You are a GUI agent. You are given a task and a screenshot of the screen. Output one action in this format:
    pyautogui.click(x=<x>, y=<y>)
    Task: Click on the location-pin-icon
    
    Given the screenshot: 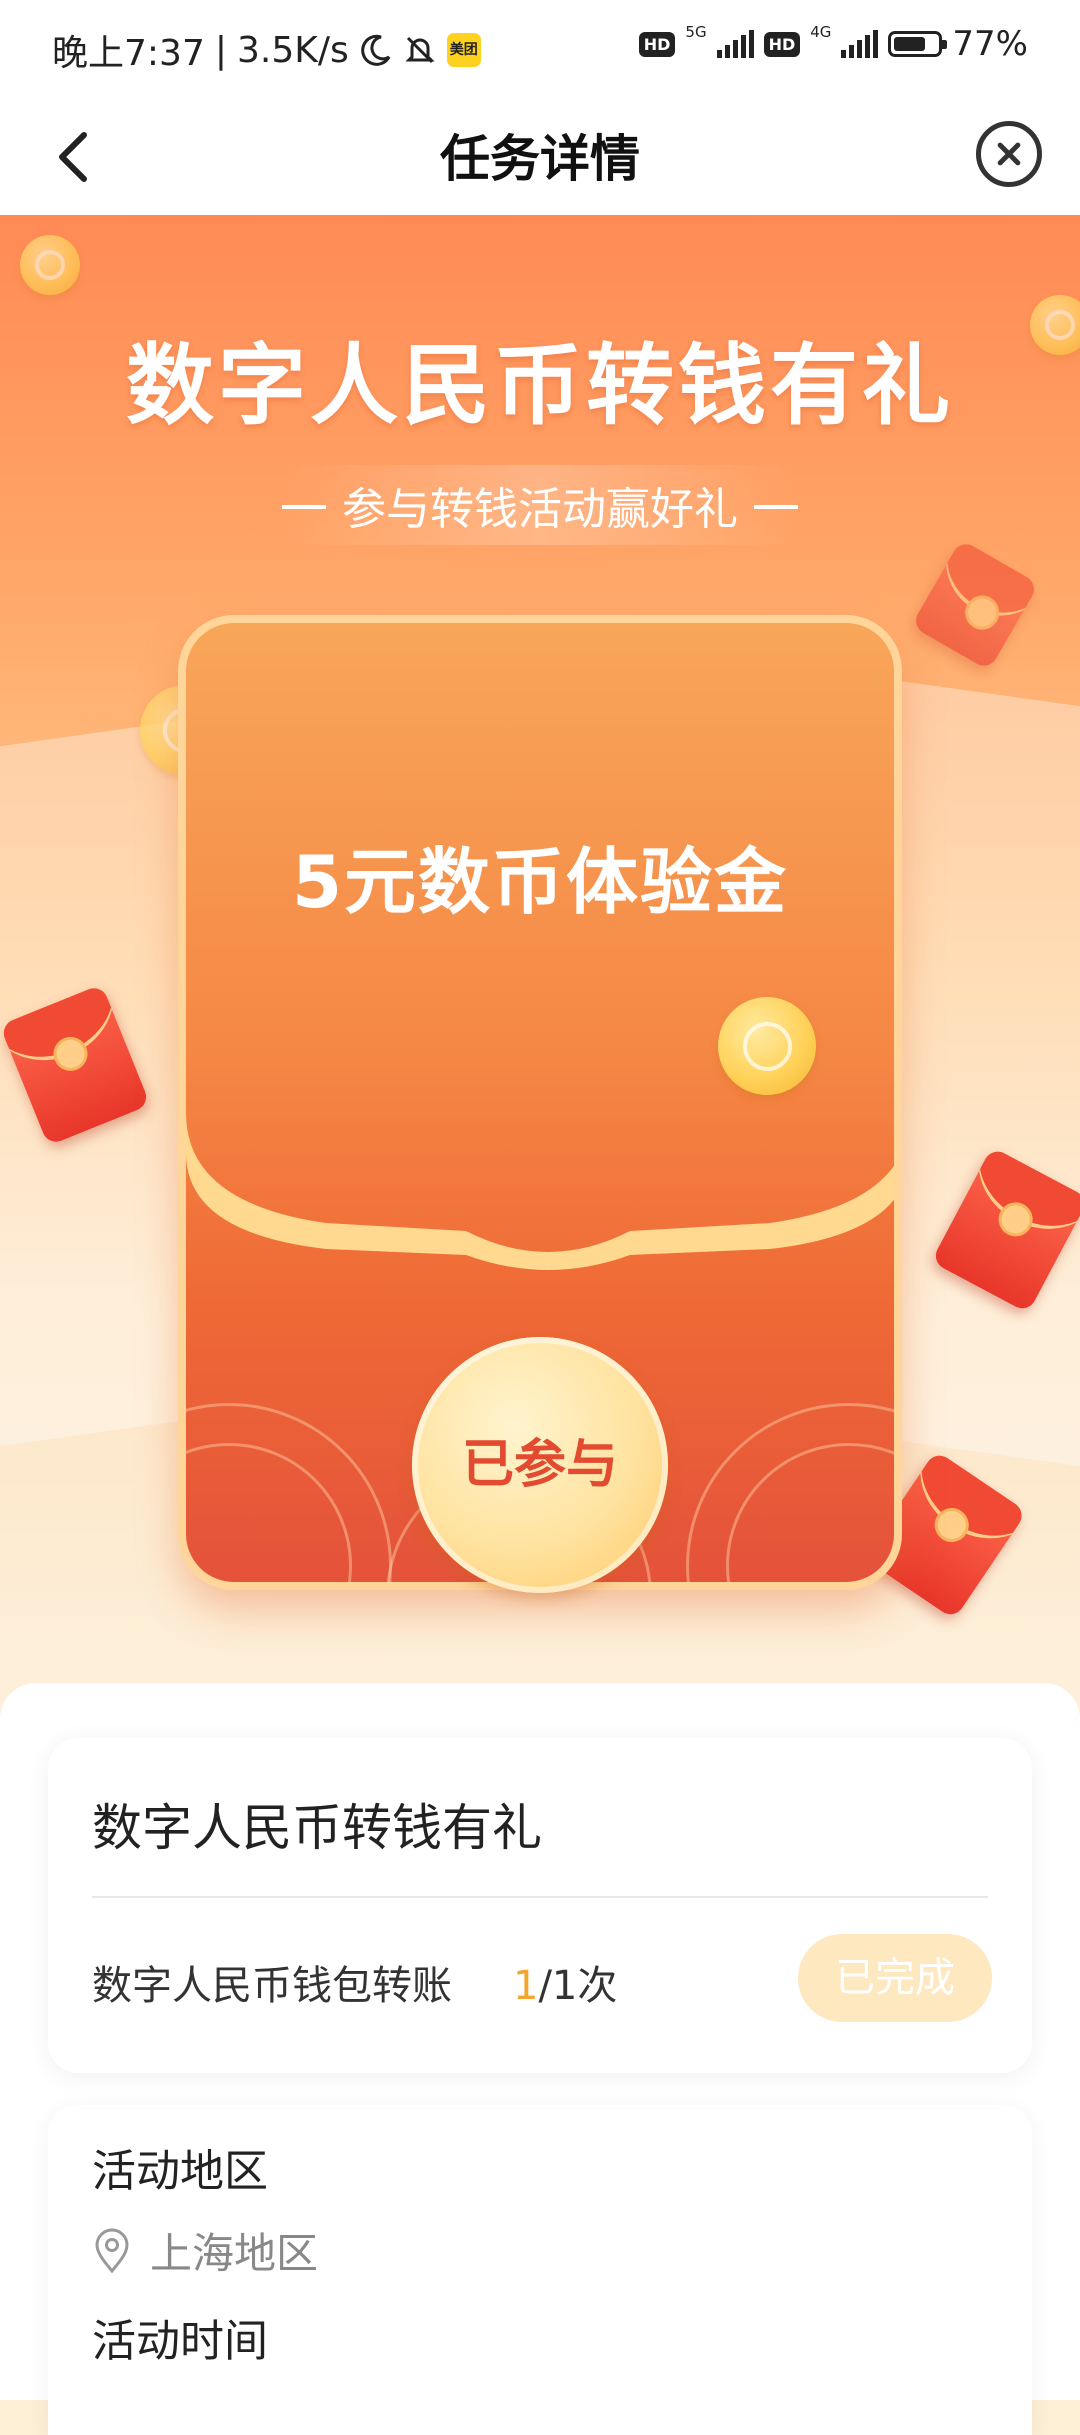 What is the action you would take?
    pyautogui.click(x=112, y=2250)
    